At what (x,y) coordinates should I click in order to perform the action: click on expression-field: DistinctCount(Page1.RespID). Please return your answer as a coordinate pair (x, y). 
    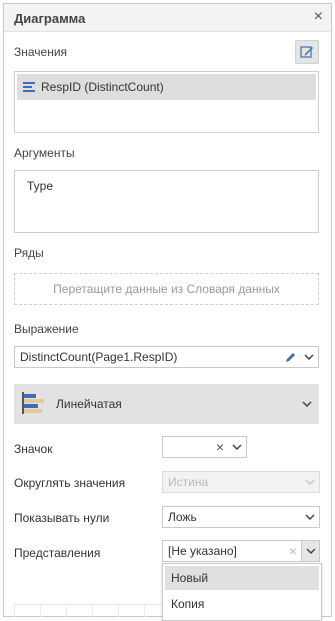
    Looking at the image, I should click on (166, 357).